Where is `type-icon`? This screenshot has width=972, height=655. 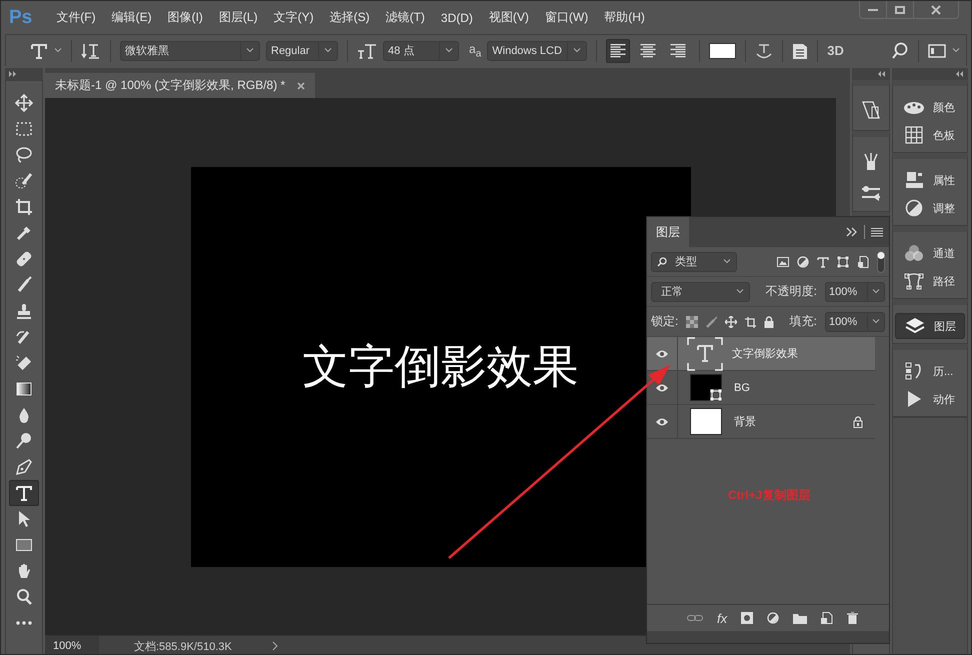
type-icon is located at coordinates (24, 493).